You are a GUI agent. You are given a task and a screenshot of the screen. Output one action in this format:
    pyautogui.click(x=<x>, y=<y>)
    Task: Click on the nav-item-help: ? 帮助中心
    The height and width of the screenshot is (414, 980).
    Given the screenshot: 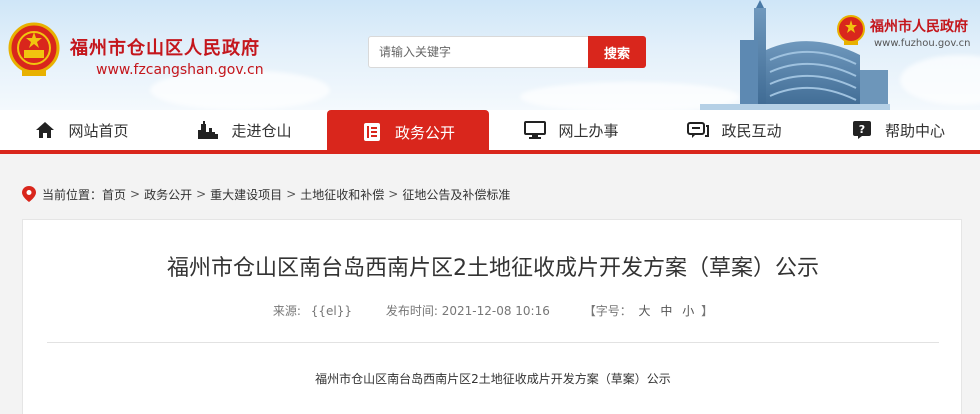 What is the action you would take?
    pyautogui.click(x=898, y=130)
    